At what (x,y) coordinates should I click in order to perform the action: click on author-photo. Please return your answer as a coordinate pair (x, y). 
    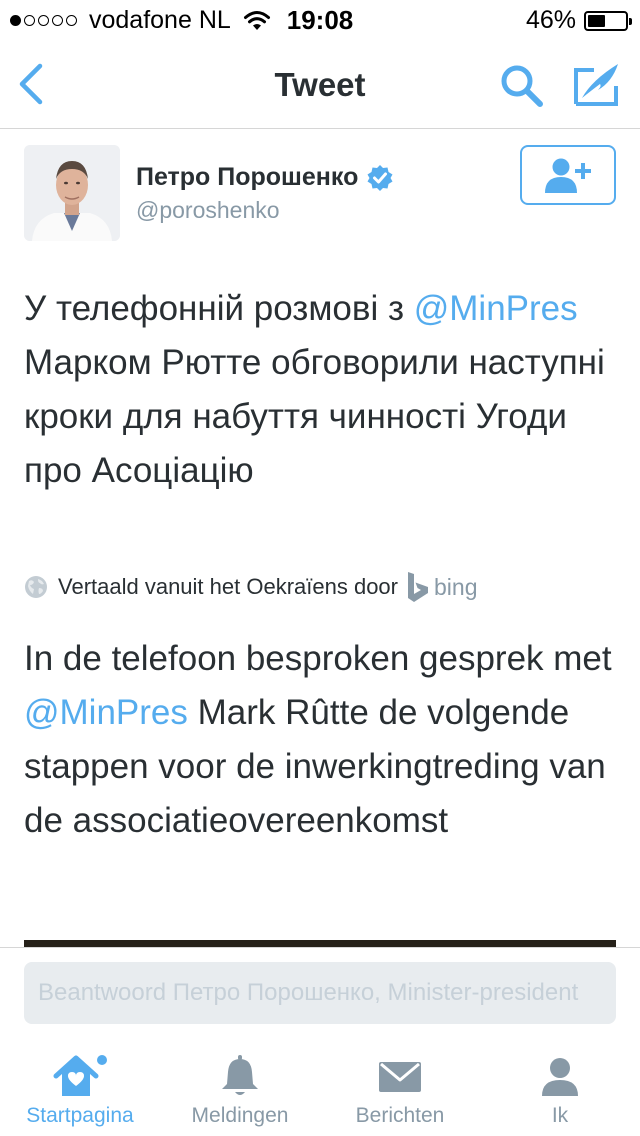
    Looking at the image, I should click on (72, 193).